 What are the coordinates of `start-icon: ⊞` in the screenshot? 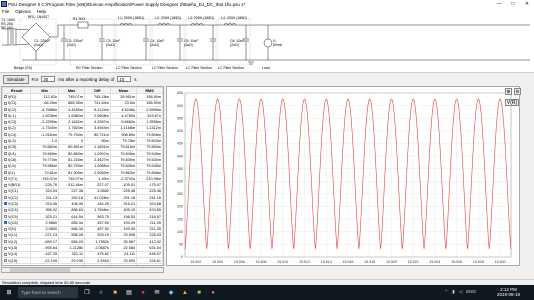 It's located at (9, 293).